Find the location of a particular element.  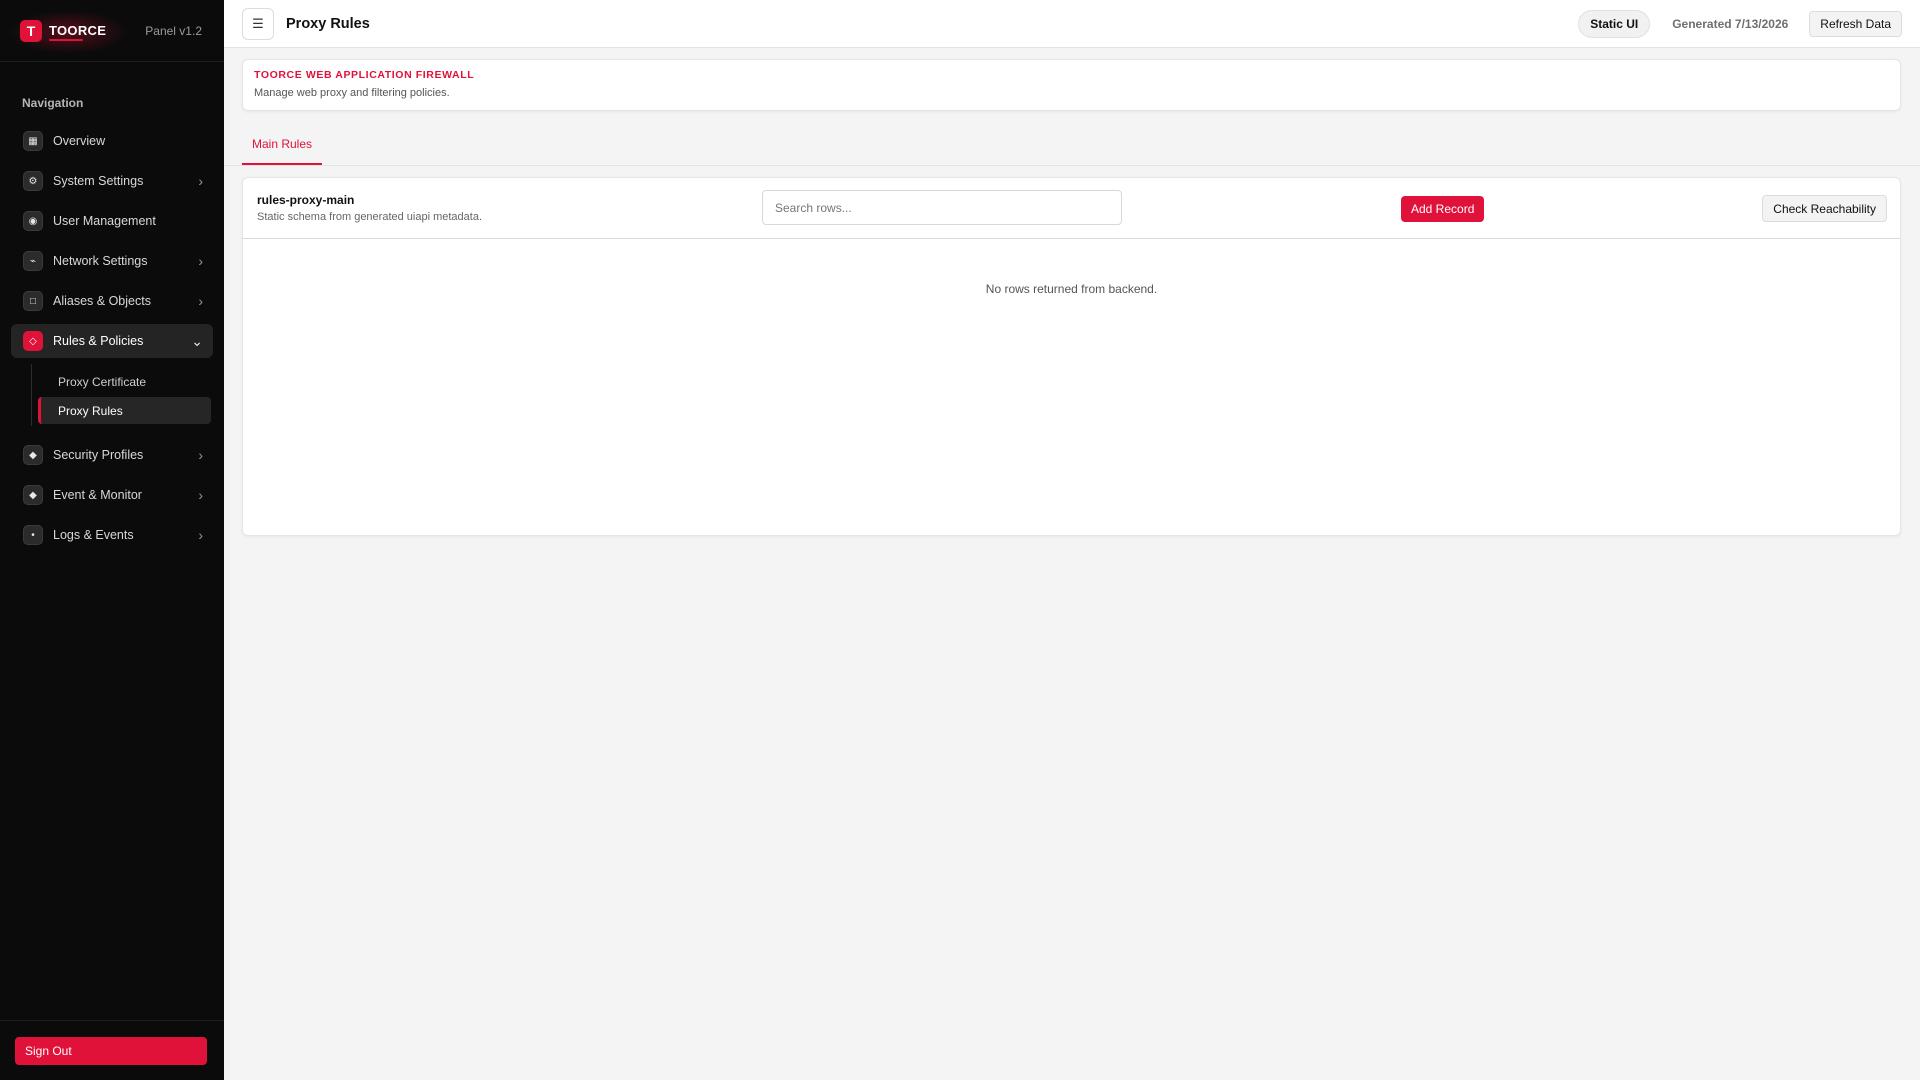

sidebar-item-label: Security Profiles is located at coordinates (98, 455).